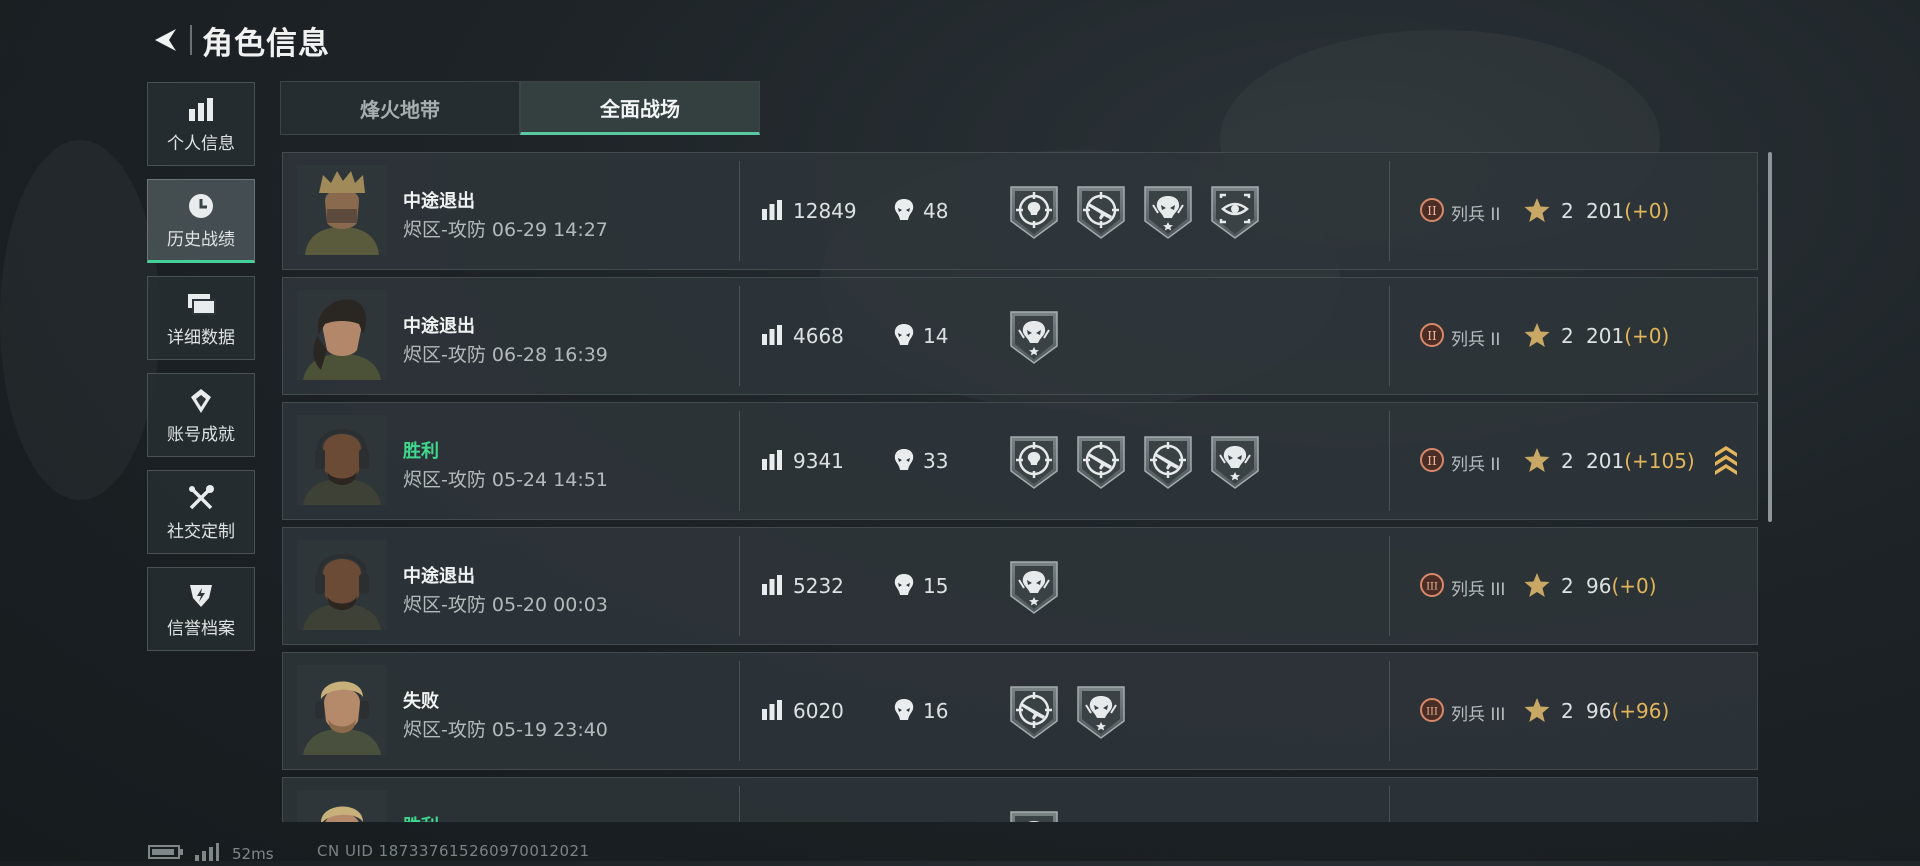 This screenshot has width=1920, height=866. I want to click on header-divider, so click(191, 40).